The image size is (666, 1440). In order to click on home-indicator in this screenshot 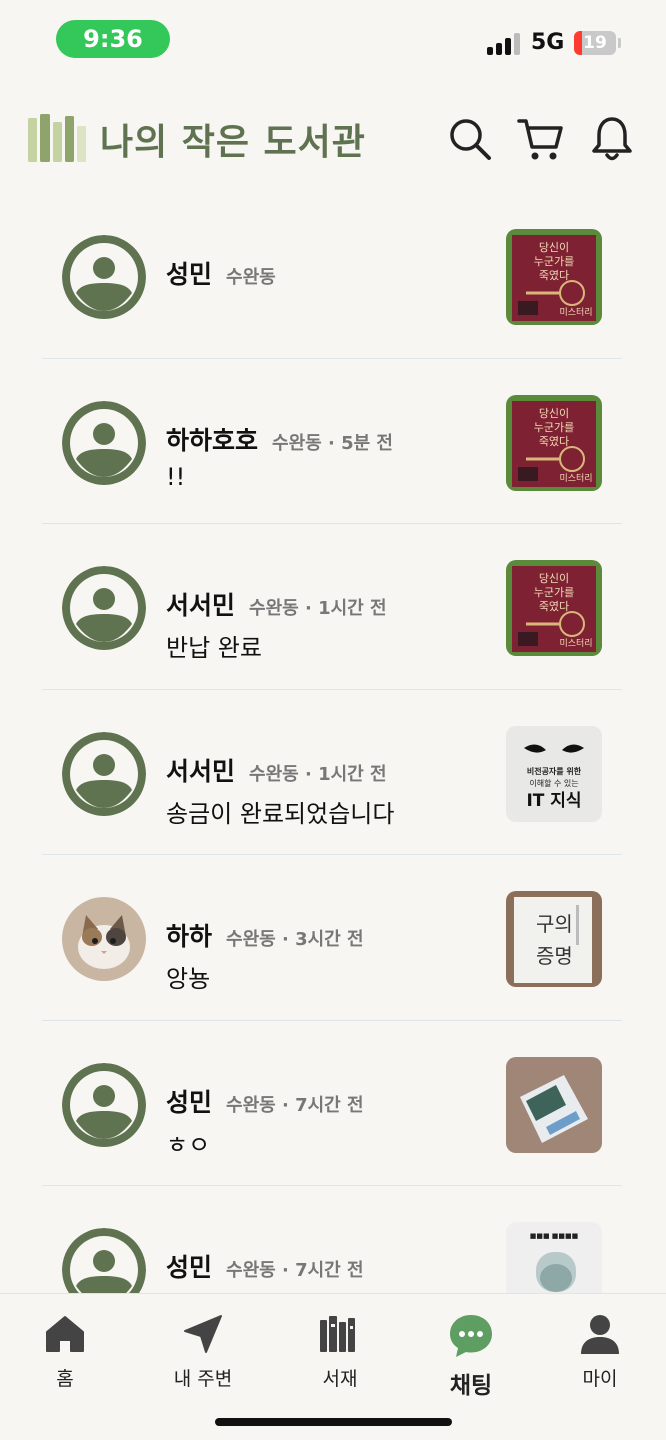, I will do `click(333, 1422)`.